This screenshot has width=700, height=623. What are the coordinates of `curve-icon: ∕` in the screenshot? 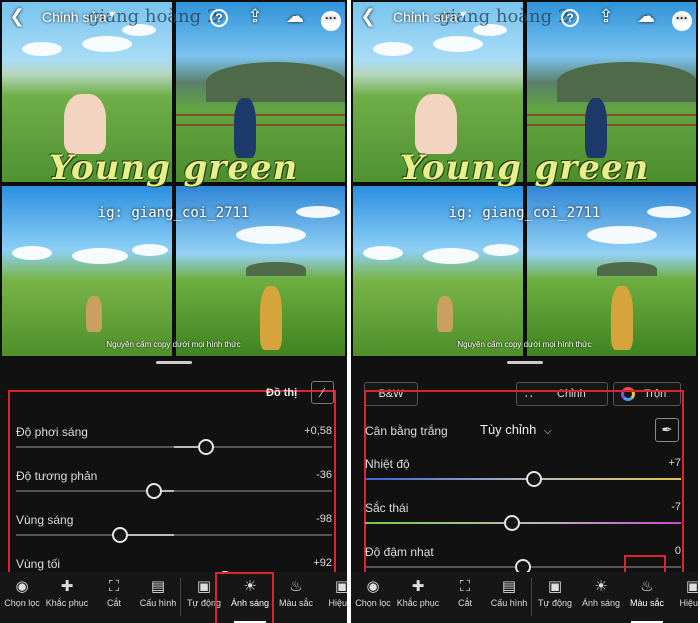 It's located at (322, 392).